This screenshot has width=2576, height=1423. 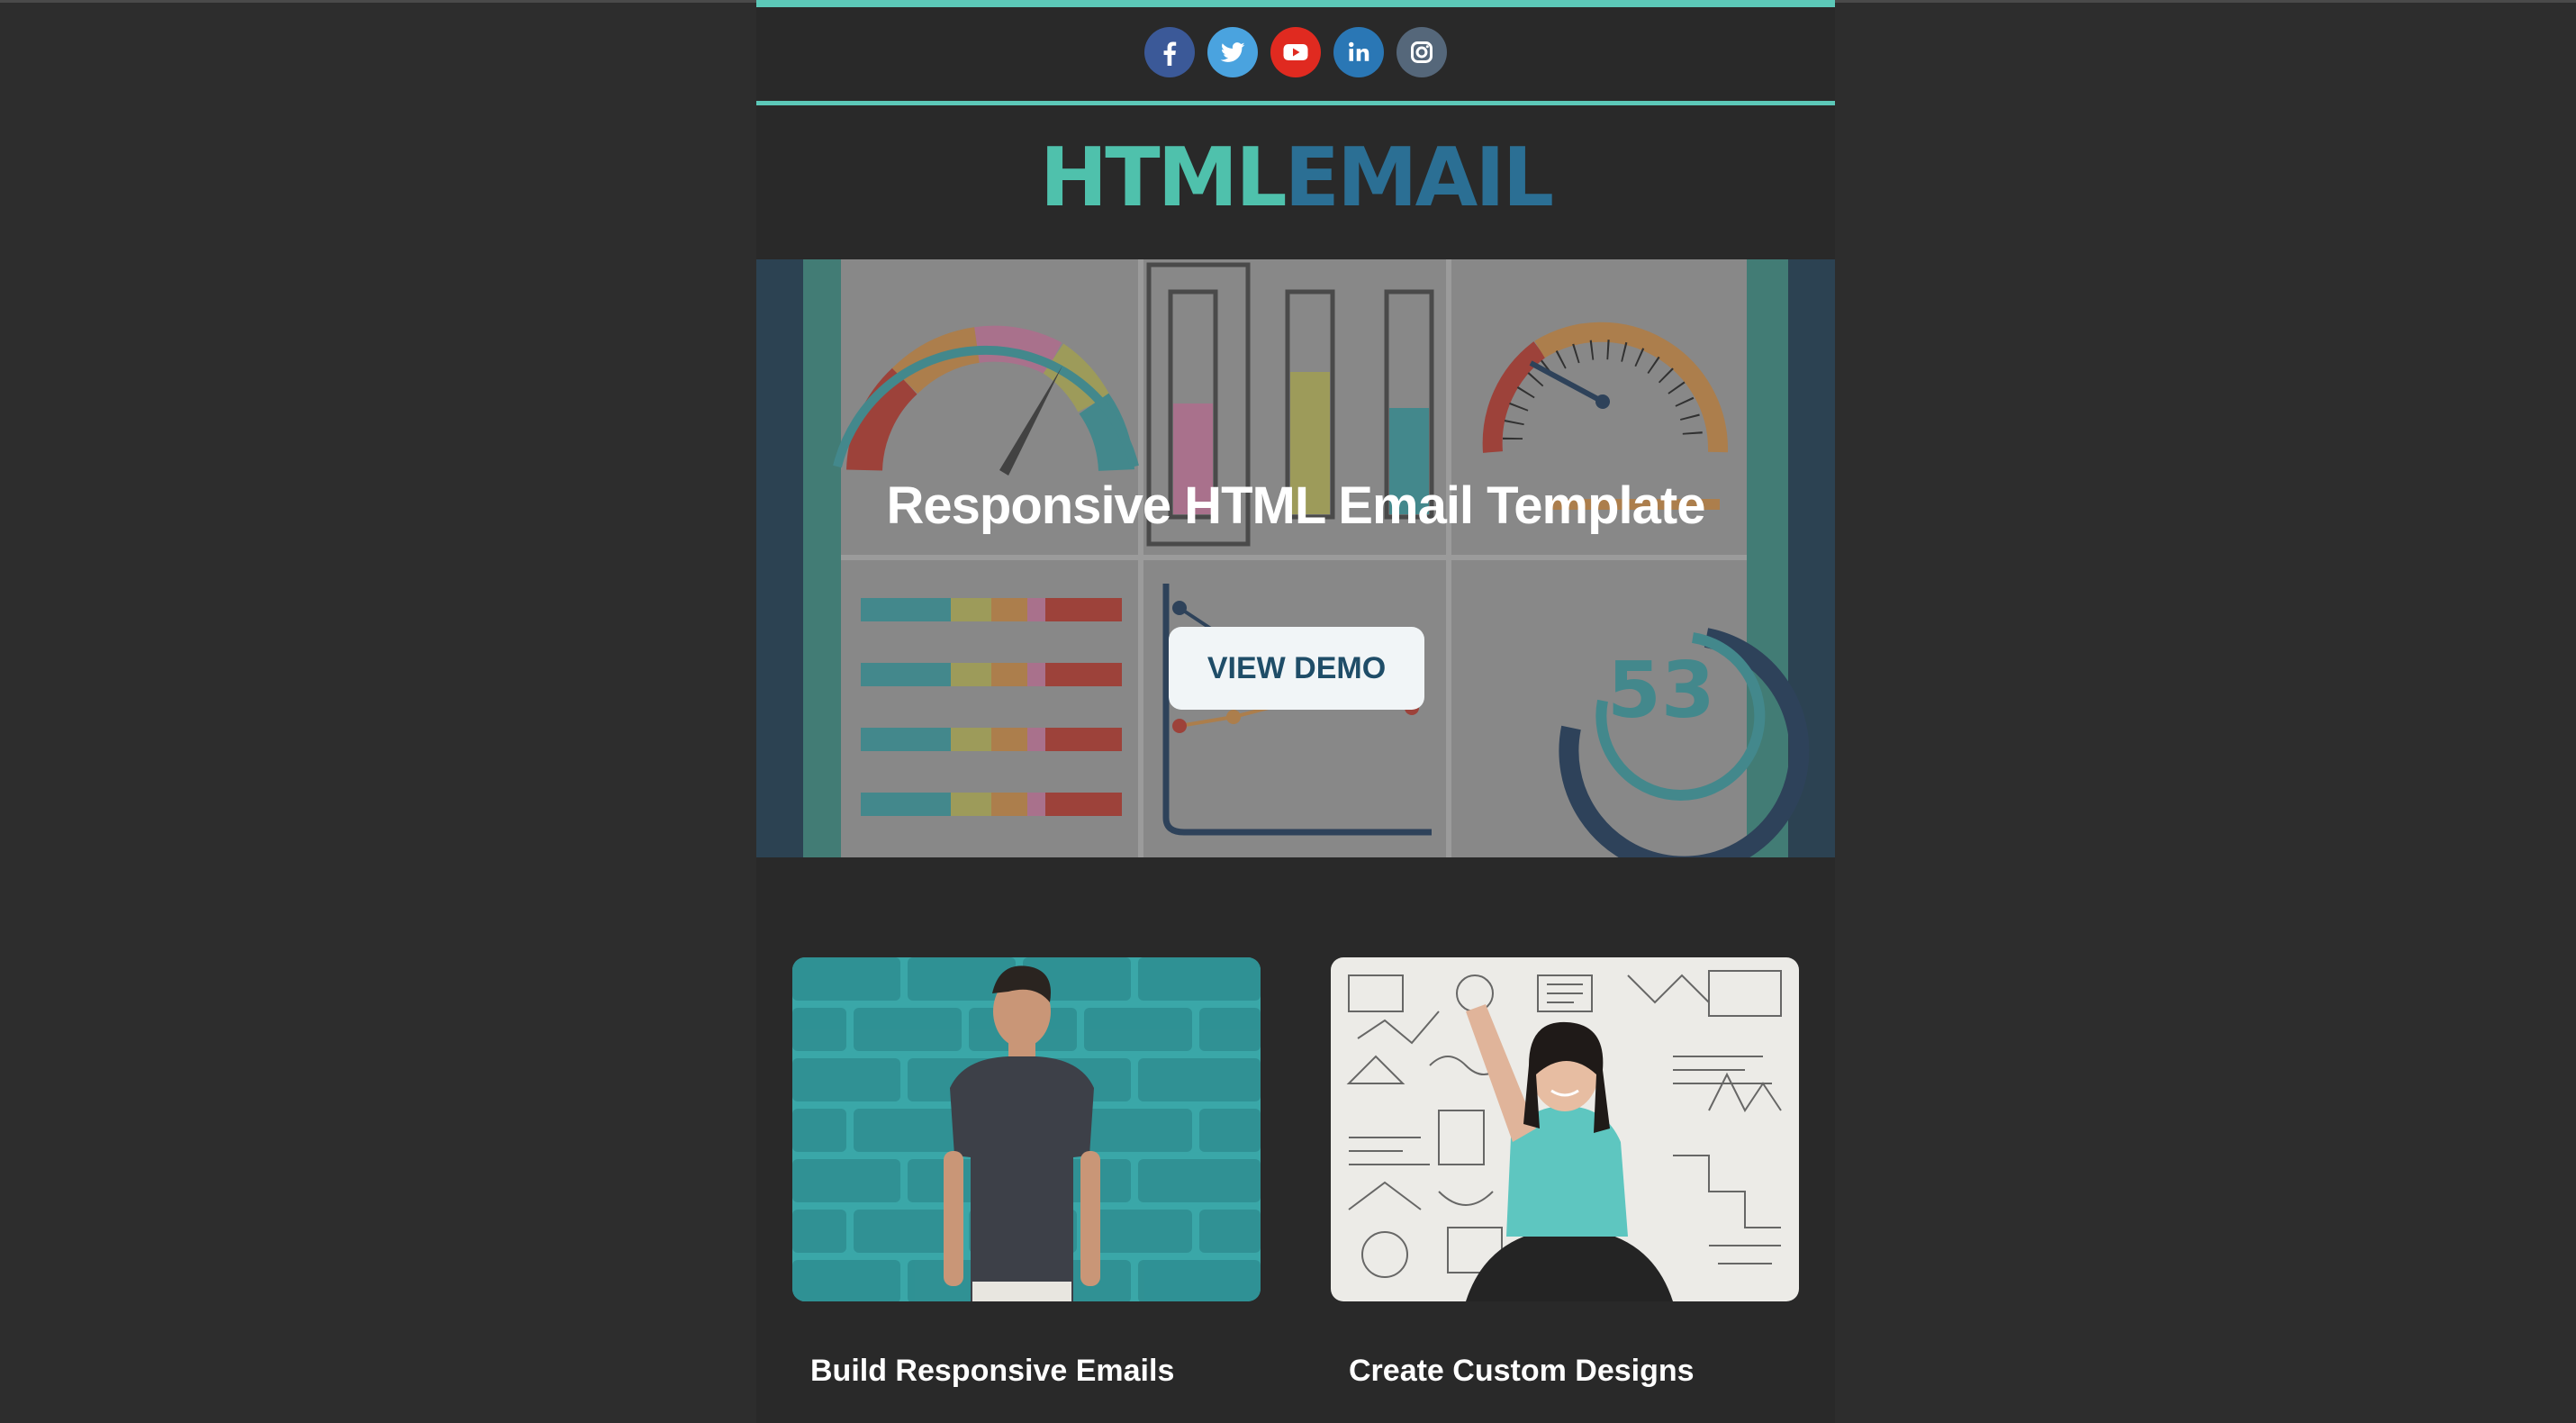 What do you see at coordinates (1419, 178) in the screenshot?
I see `logo-email-text: EMAIL` at bounding box center [1419, 178].